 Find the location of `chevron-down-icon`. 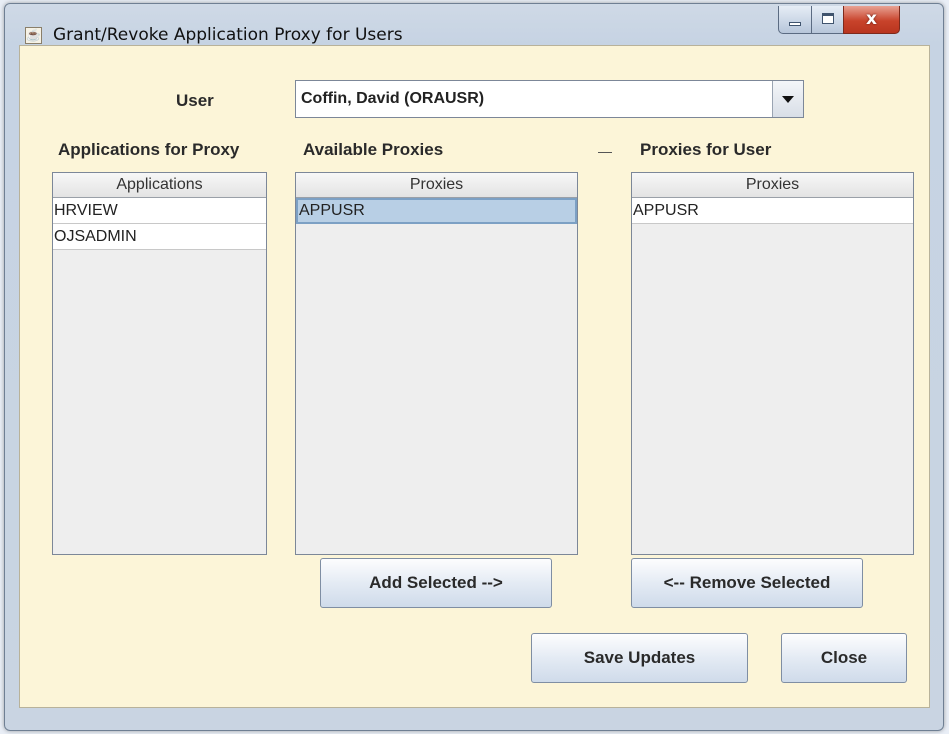

chevron-down-icon is located at coordinates (788, 99).